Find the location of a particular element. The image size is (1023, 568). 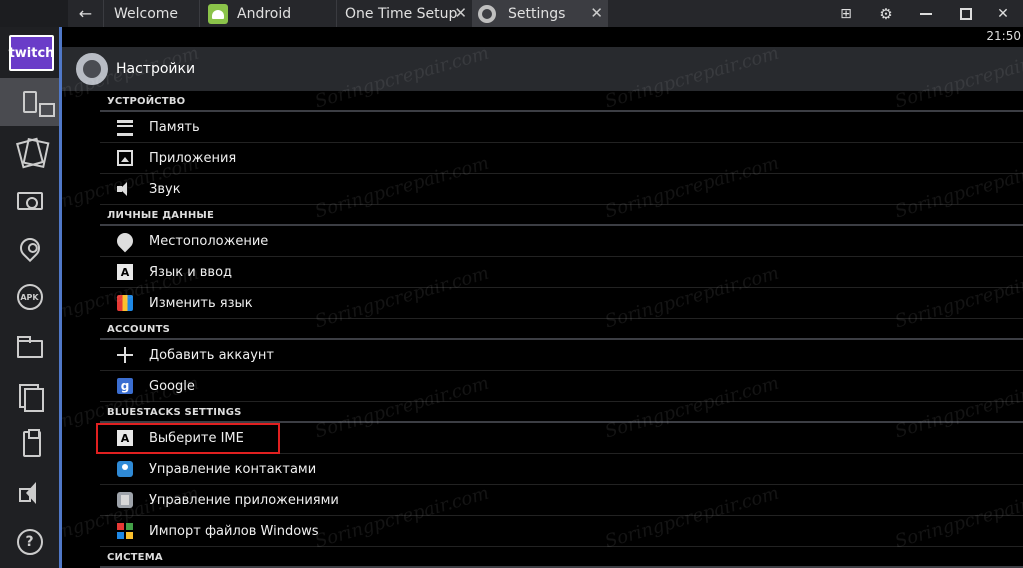

settings-item-google: g Google is located at coordinates (561, 386).